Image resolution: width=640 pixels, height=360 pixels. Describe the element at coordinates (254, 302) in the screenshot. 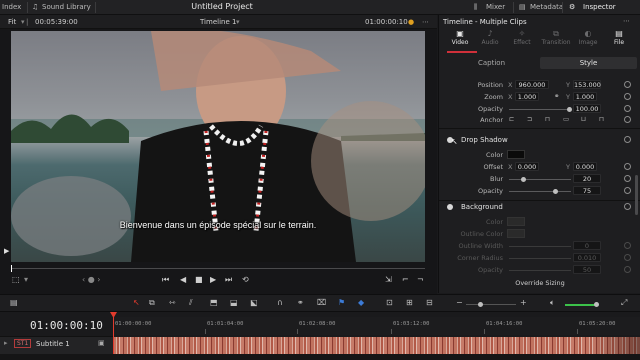

I see `replace-clip-icon: ⬕` at that location.